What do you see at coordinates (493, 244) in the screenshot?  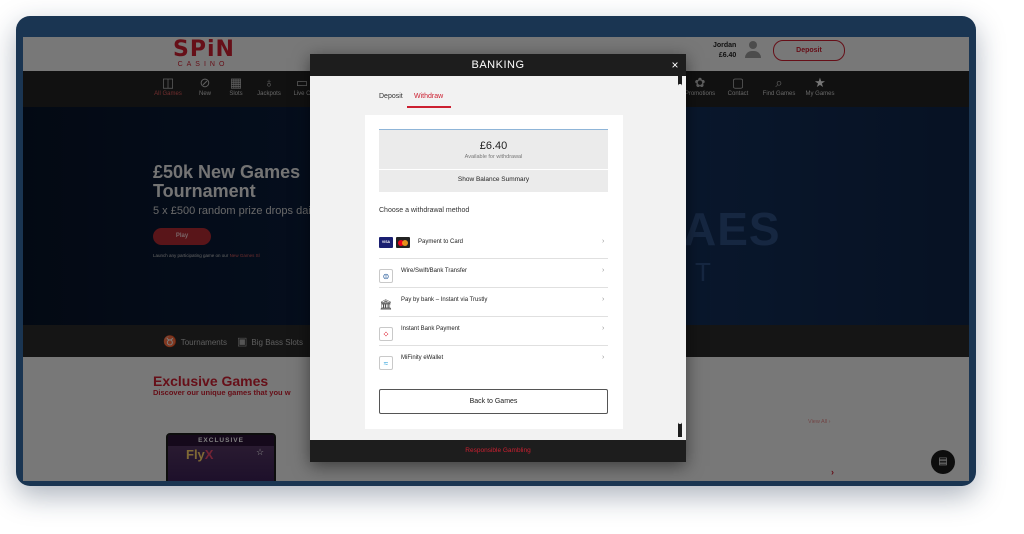 I see `method-payment-to-card: VISA Payment to Card ›` at bounding box center [493, 244].